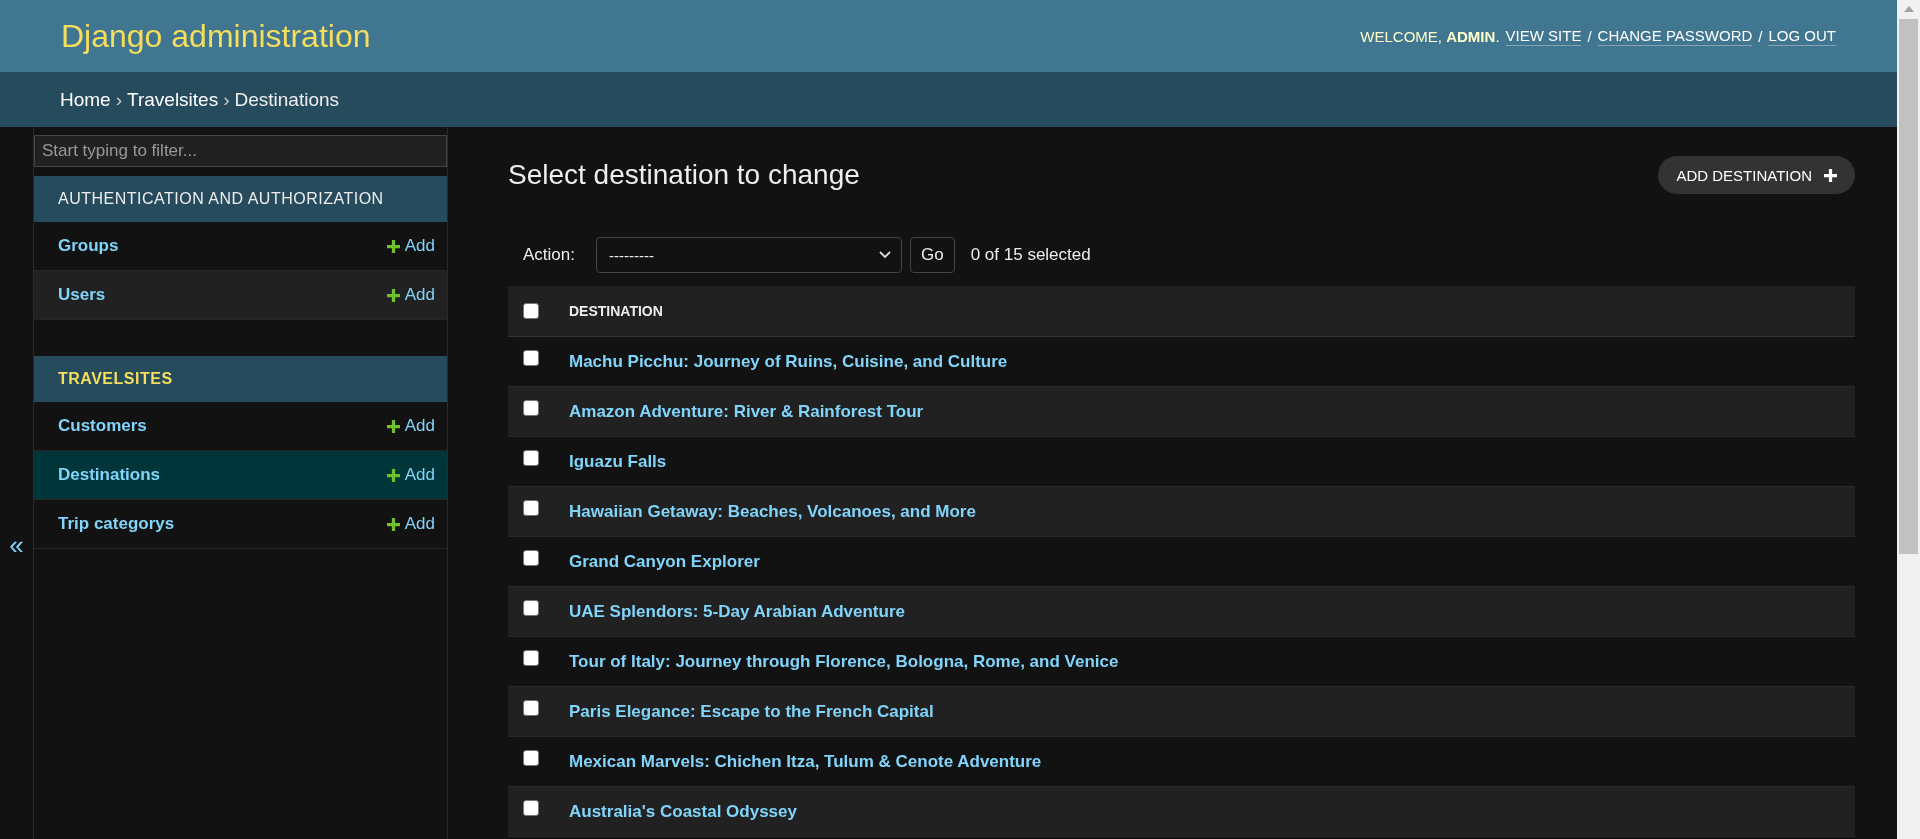 The width and height of the screenshot is (1920, 839). What do you see at coordinates (1675, 36) in the screenshot?
I see `header-link: CHANGE PASSWORD` at bounding box center [1675, 36].